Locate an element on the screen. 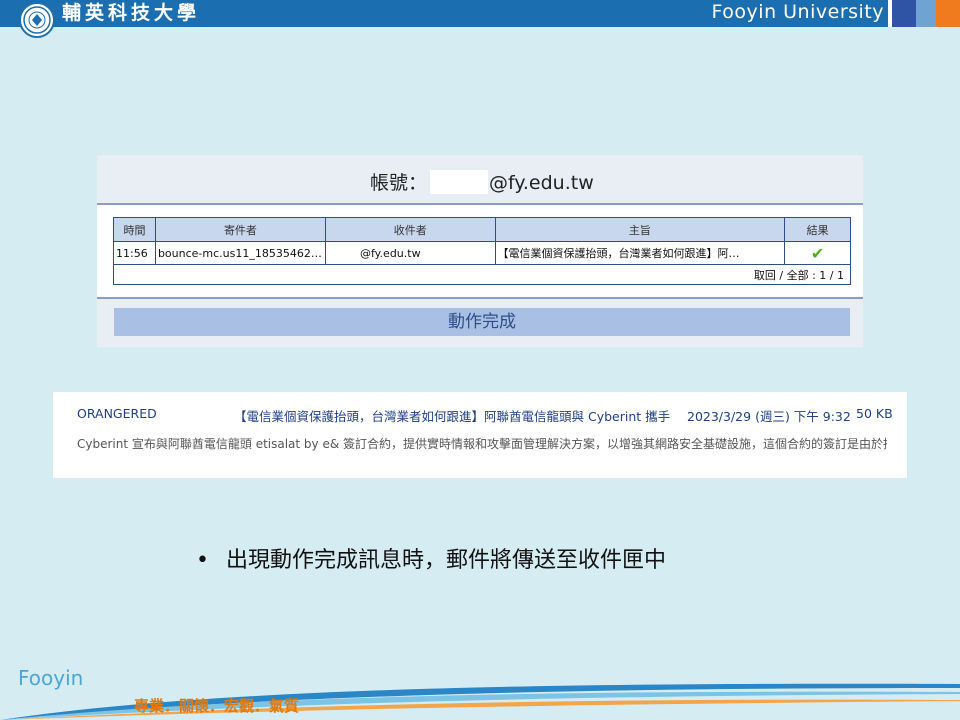 The height and width of the screenshot is (720, 960). cell-result: ✔ is located at coordinates (817, 253).